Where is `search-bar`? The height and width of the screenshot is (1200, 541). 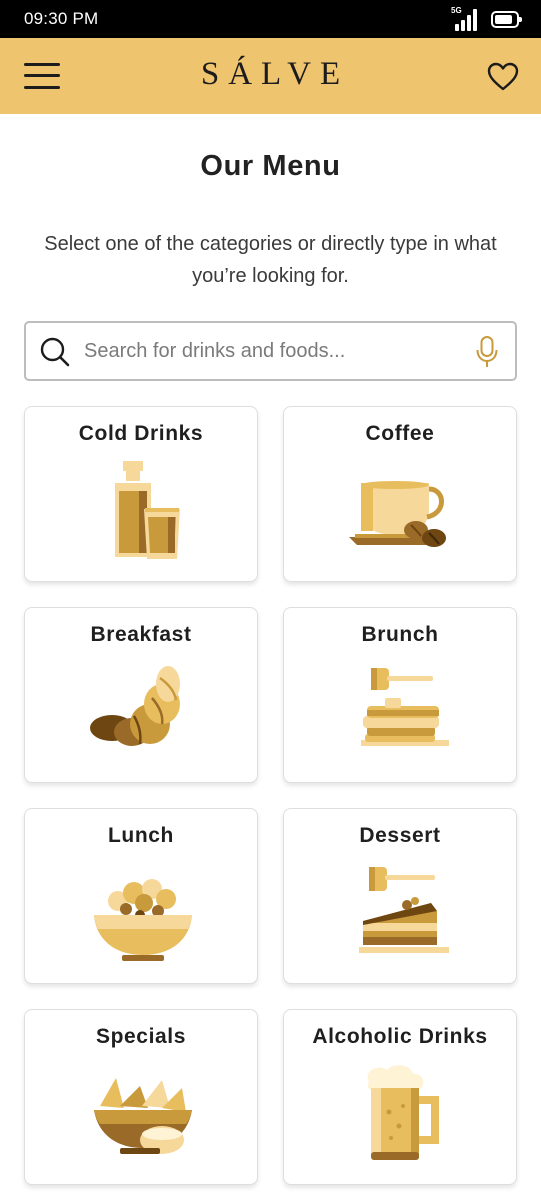
search-bar is located at coordinates (270, 351).